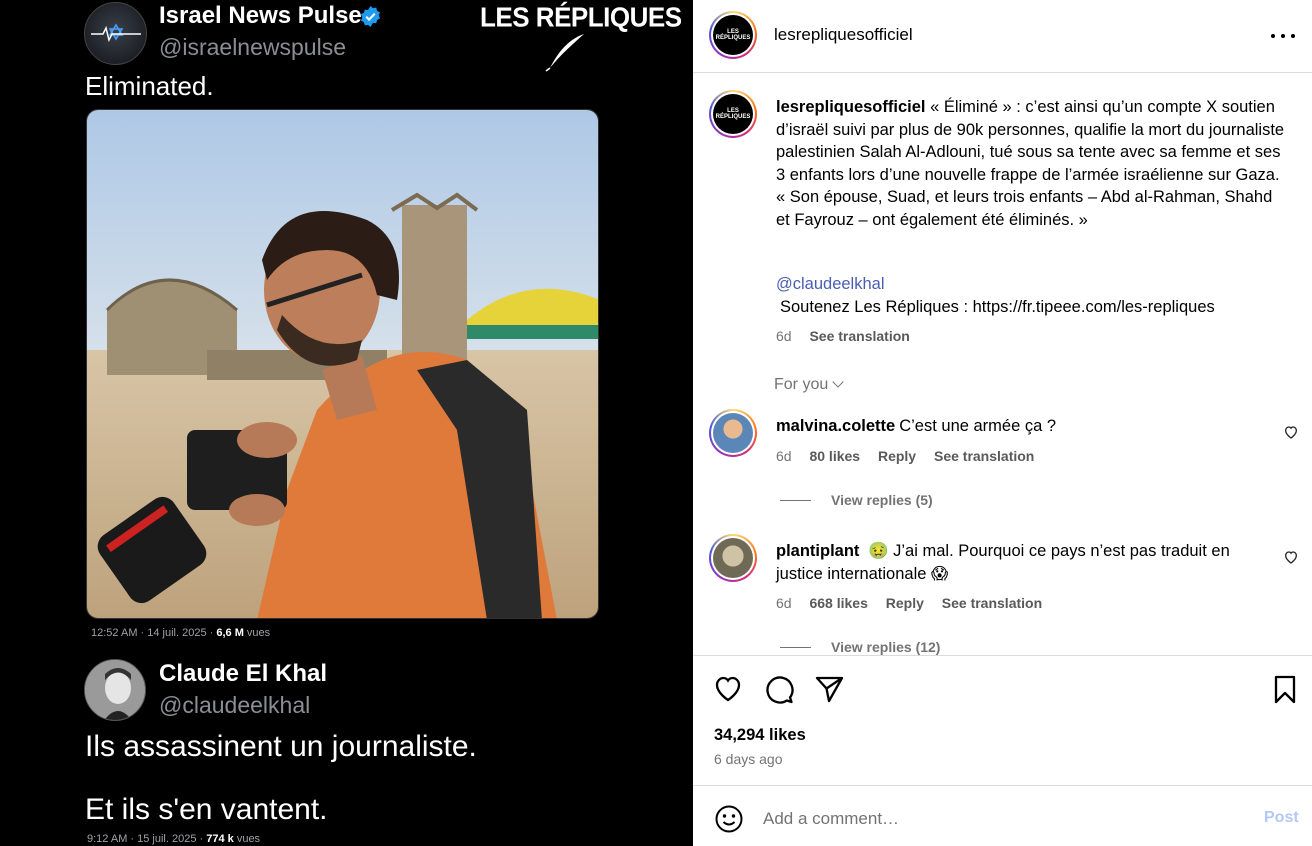 The height and width of the screenshot is (846, 1312). I want to click on comment-meta: 6d 668 likes Reply See translation, so click(916, 603).